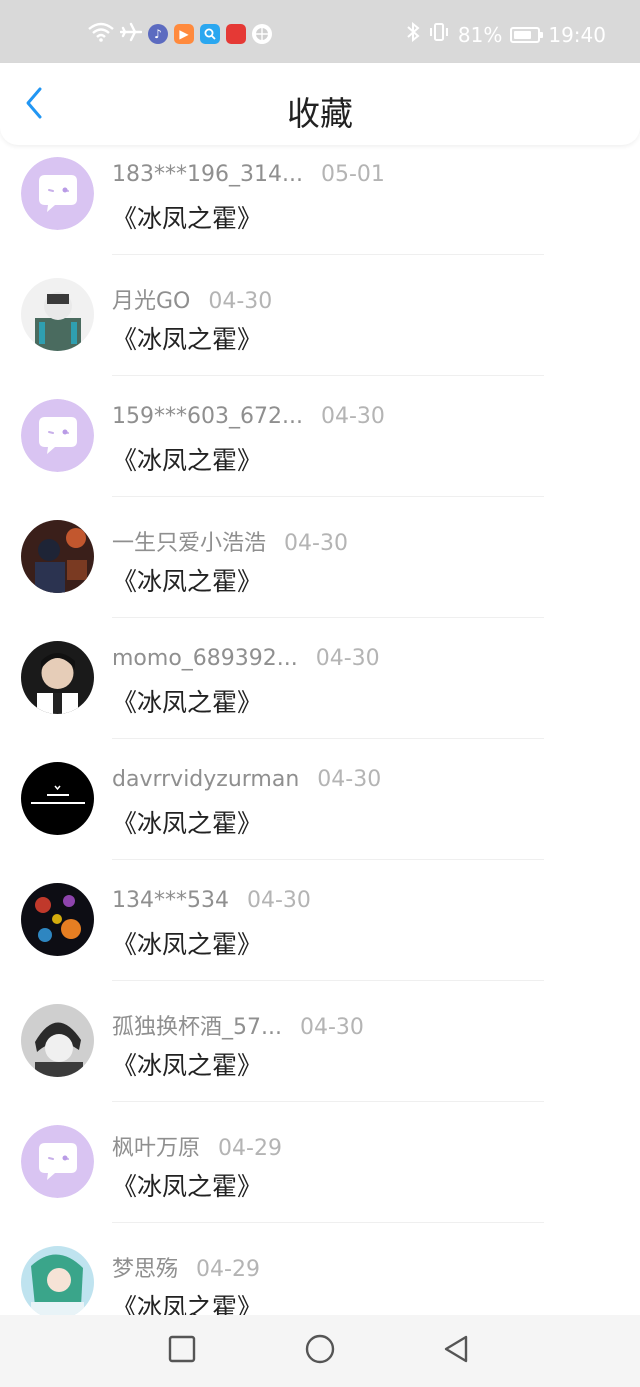  Describe the element at coordinates (320, 689) in the screenshot. I see `list-item: momo_689392... 04-30 《冰凤之霍》` at that location.